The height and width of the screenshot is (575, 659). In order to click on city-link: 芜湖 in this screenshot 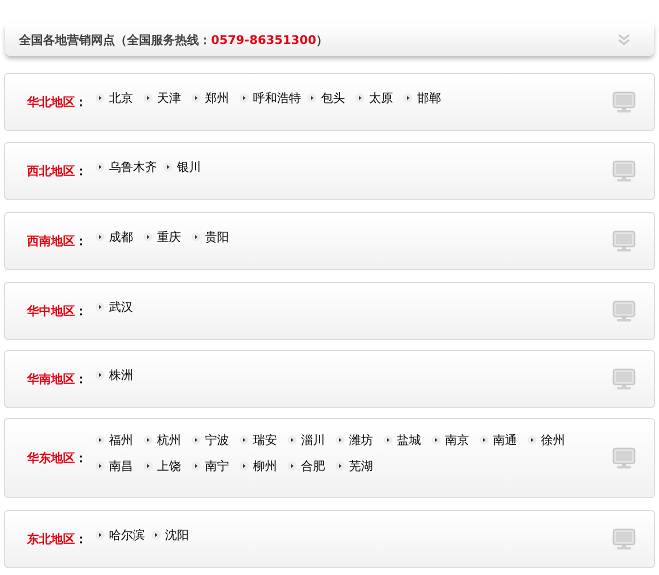, I will do `click(359, 466)`.